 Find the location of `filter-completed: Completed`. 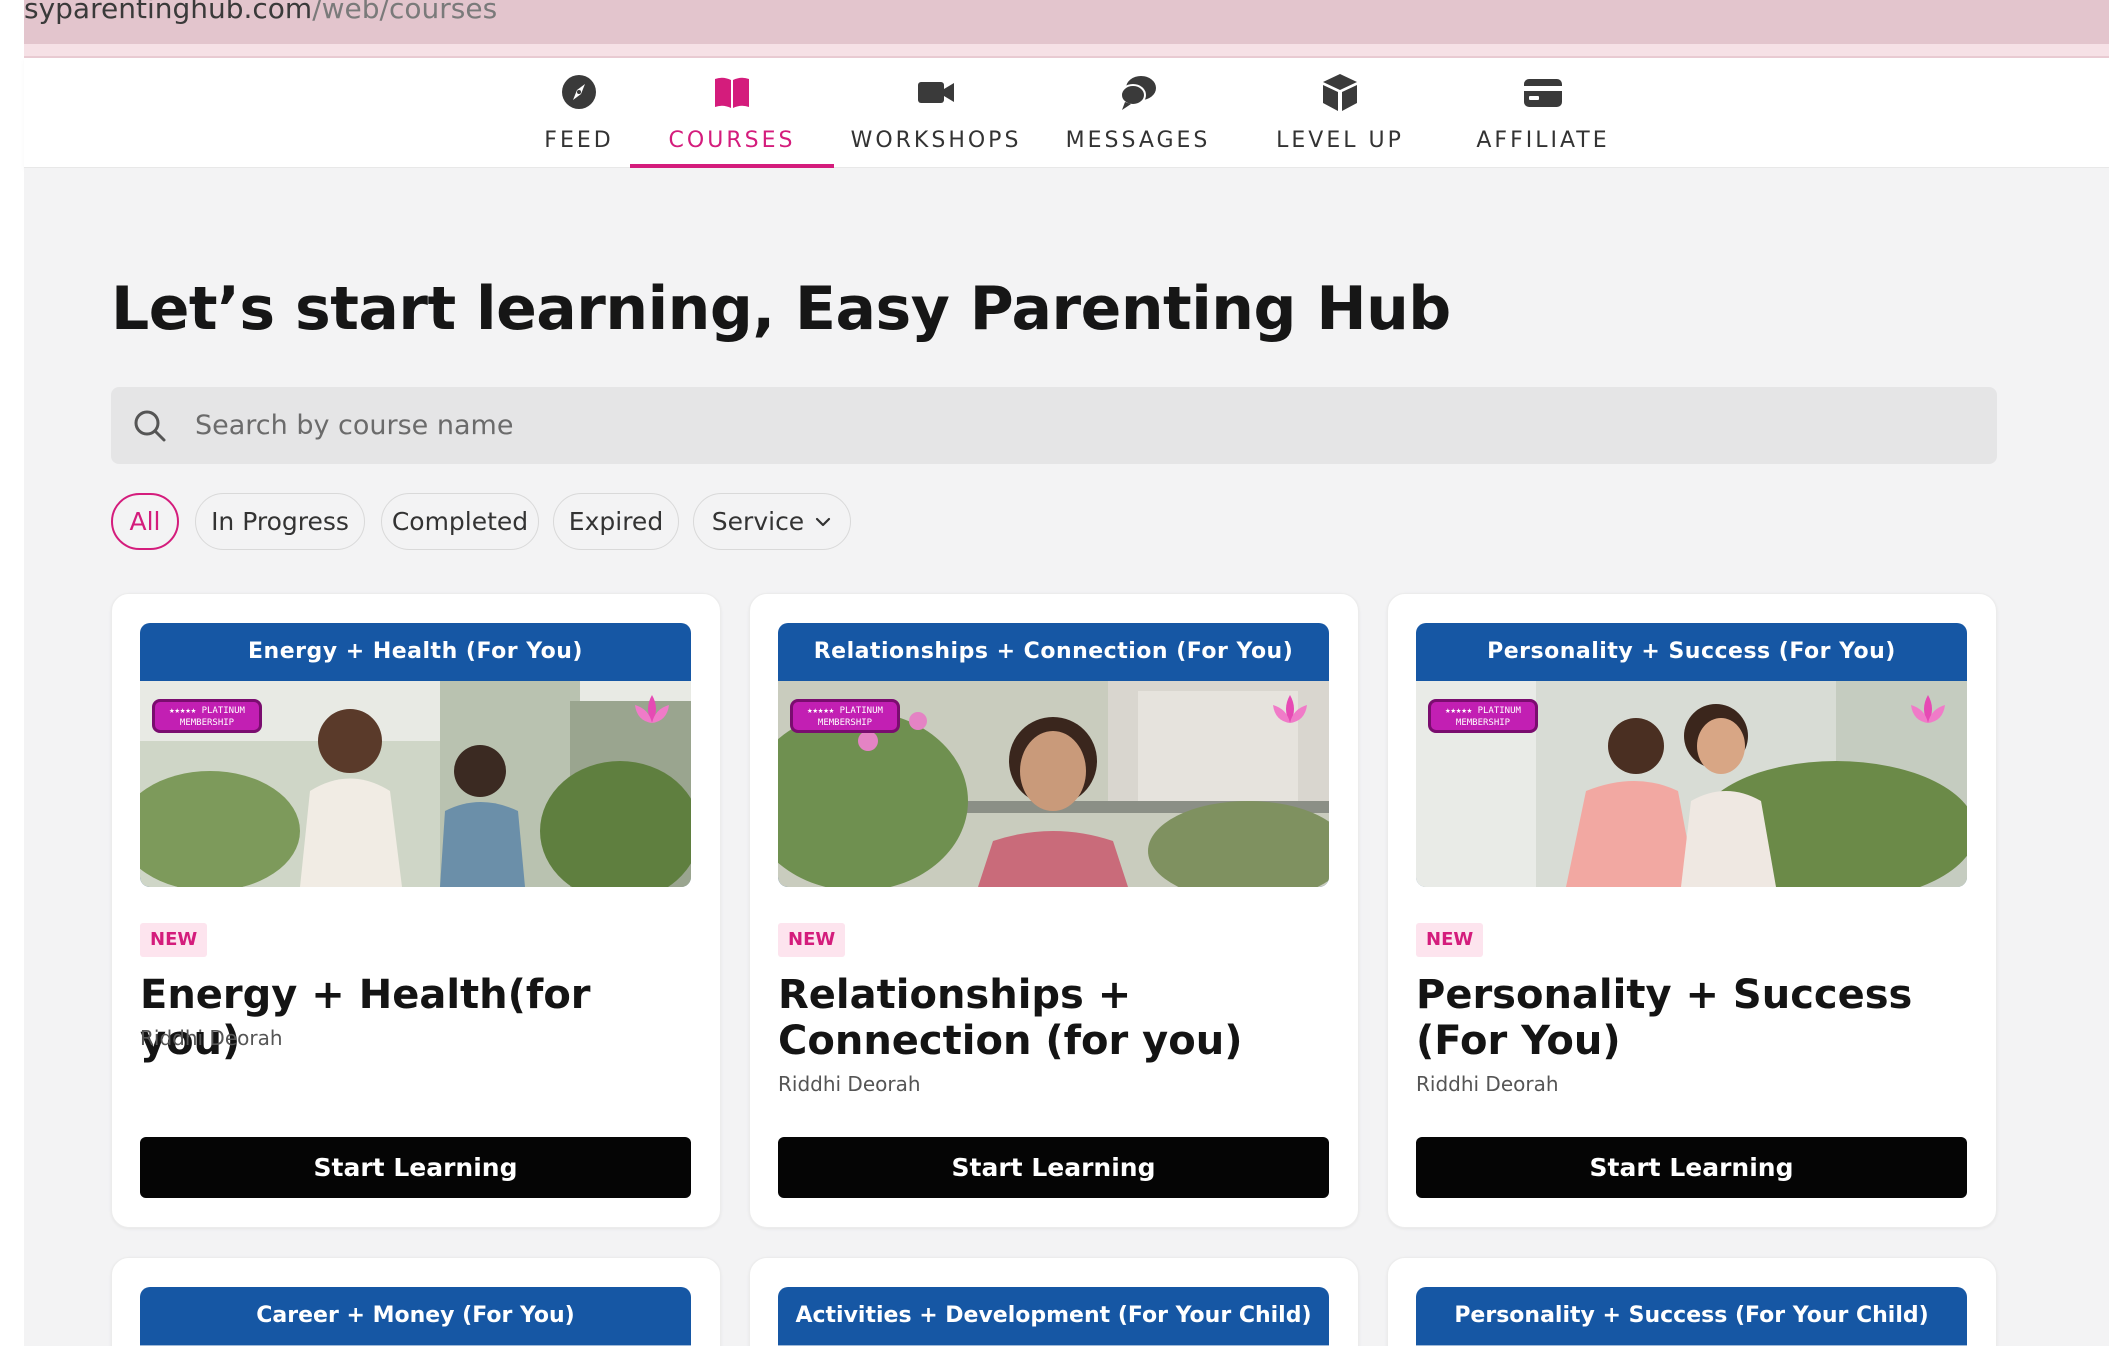

filter-completed: Completed is located at coordinates (460, 521).